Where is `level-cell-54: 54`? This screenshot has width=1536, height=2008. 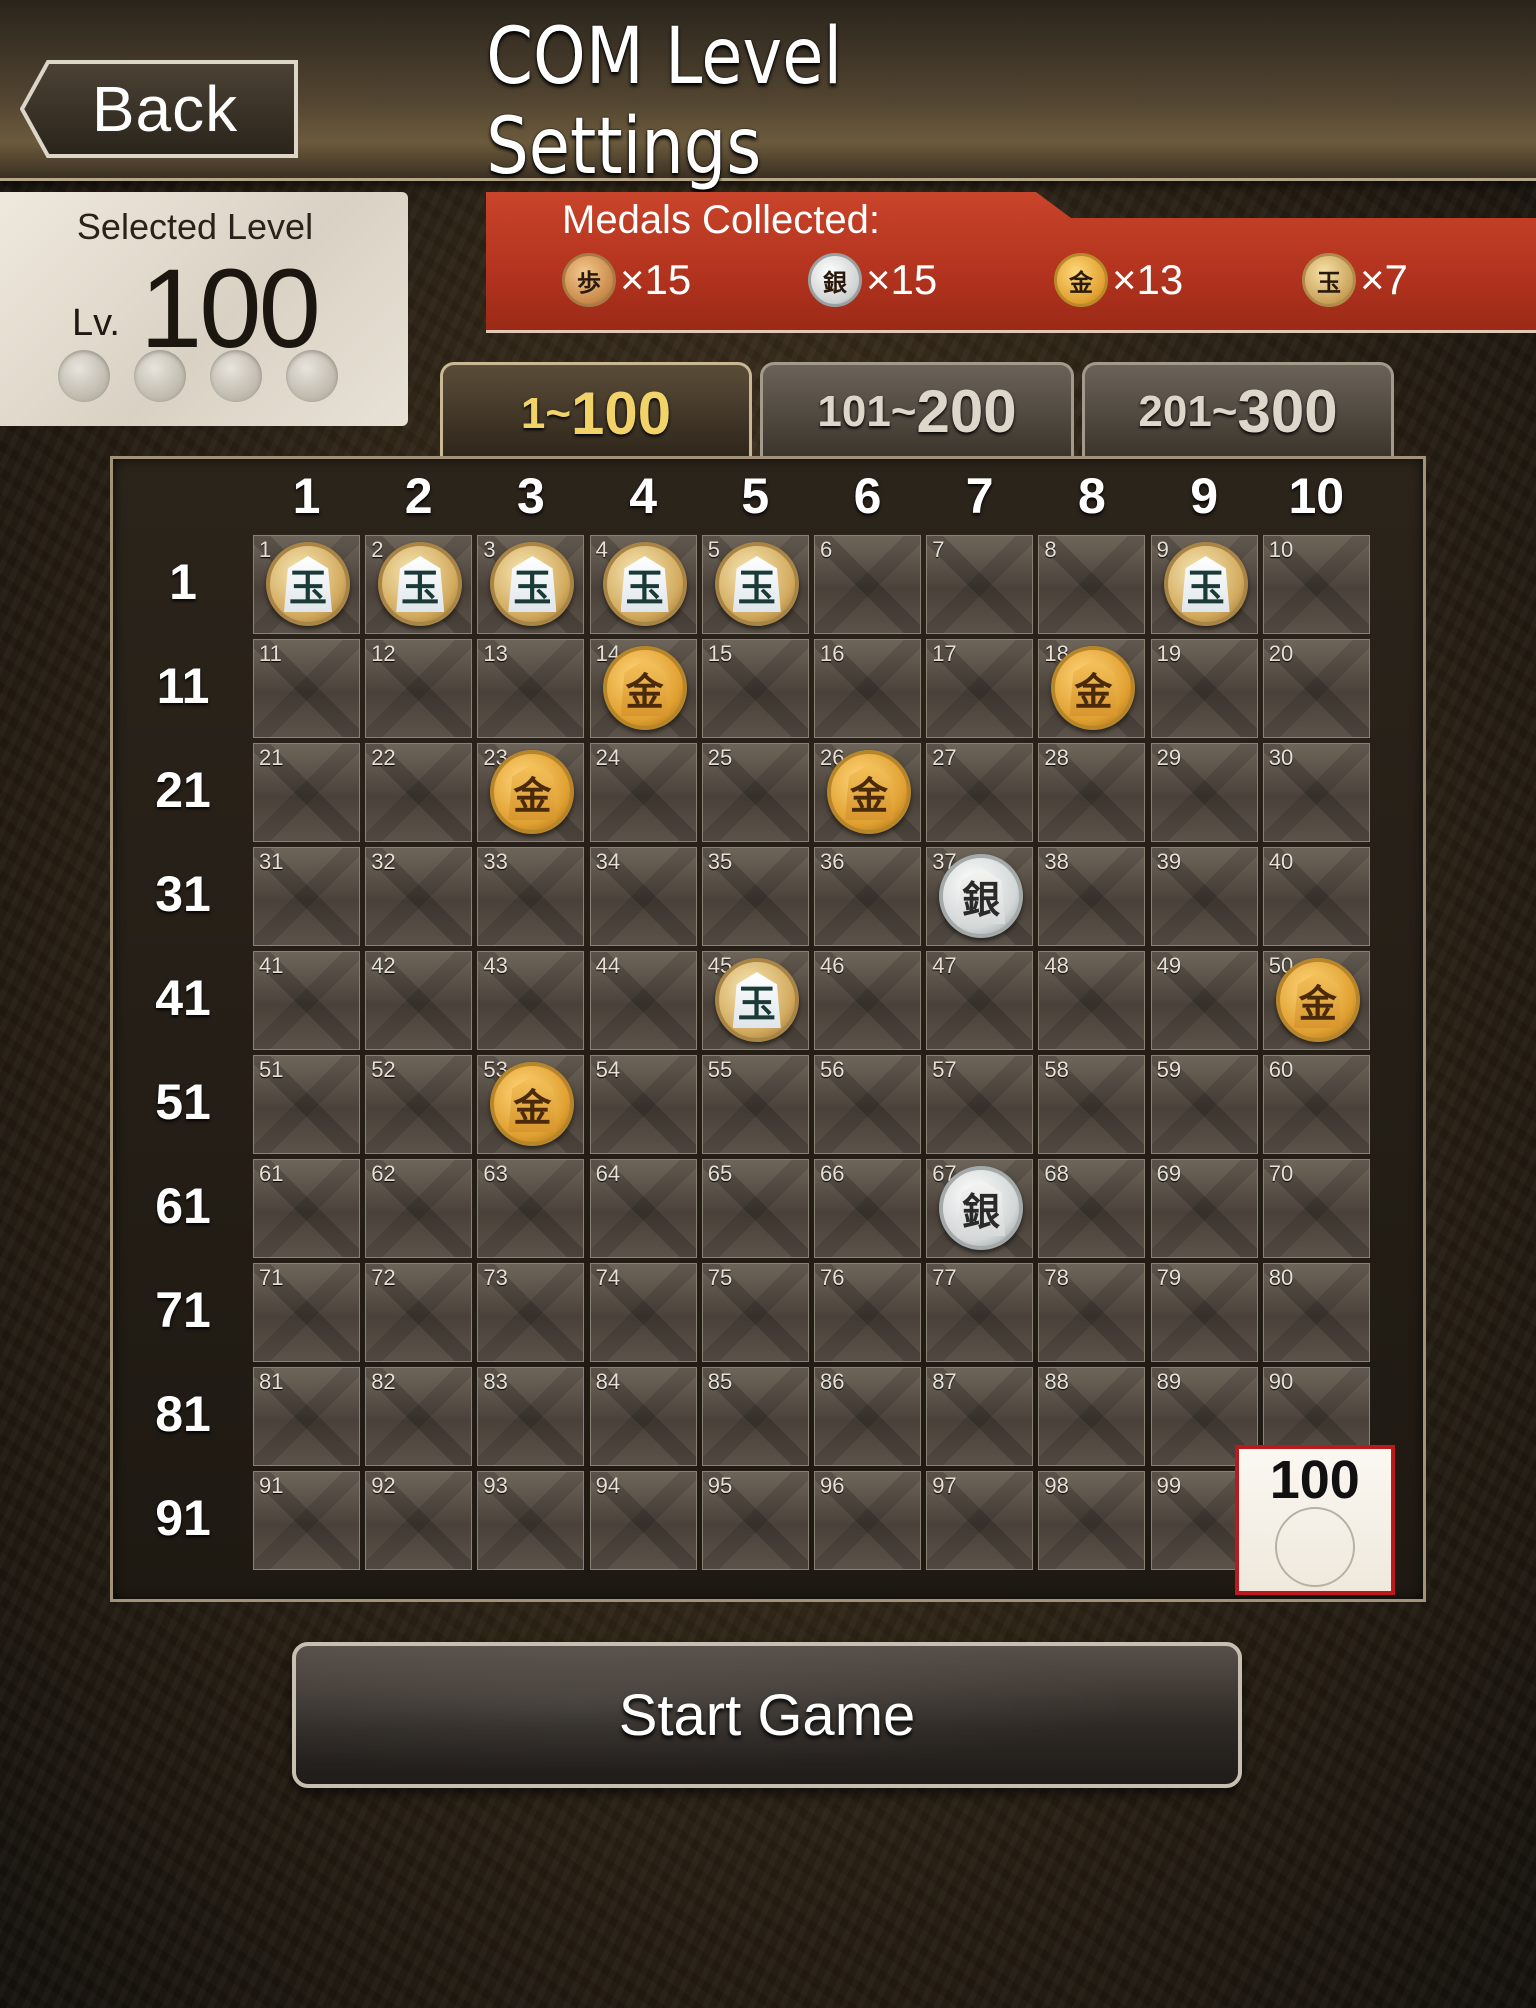 level-cell-54: 54 is located at coordinates (643, 1104).